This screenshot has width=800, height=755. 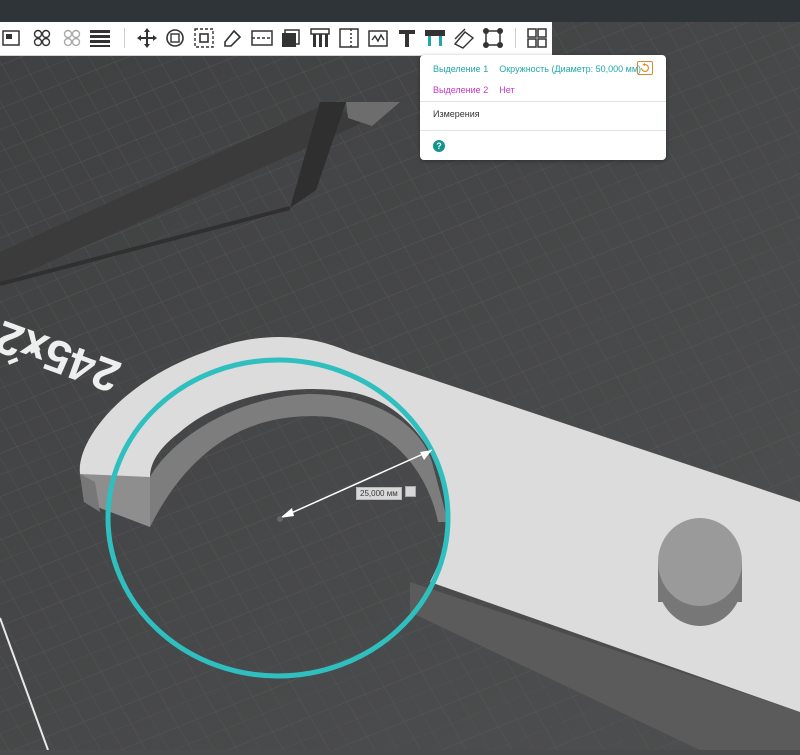 I want to click on arrange-icon, so click(x=42, y=38).